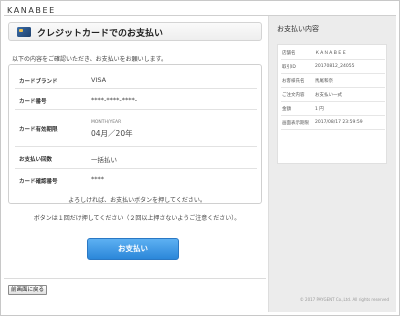 This screenshot has width=400, height=316. Describe the element at coordinates (328, 95) in the screenshot. I see `summary-value: お支払い一式` at that location.